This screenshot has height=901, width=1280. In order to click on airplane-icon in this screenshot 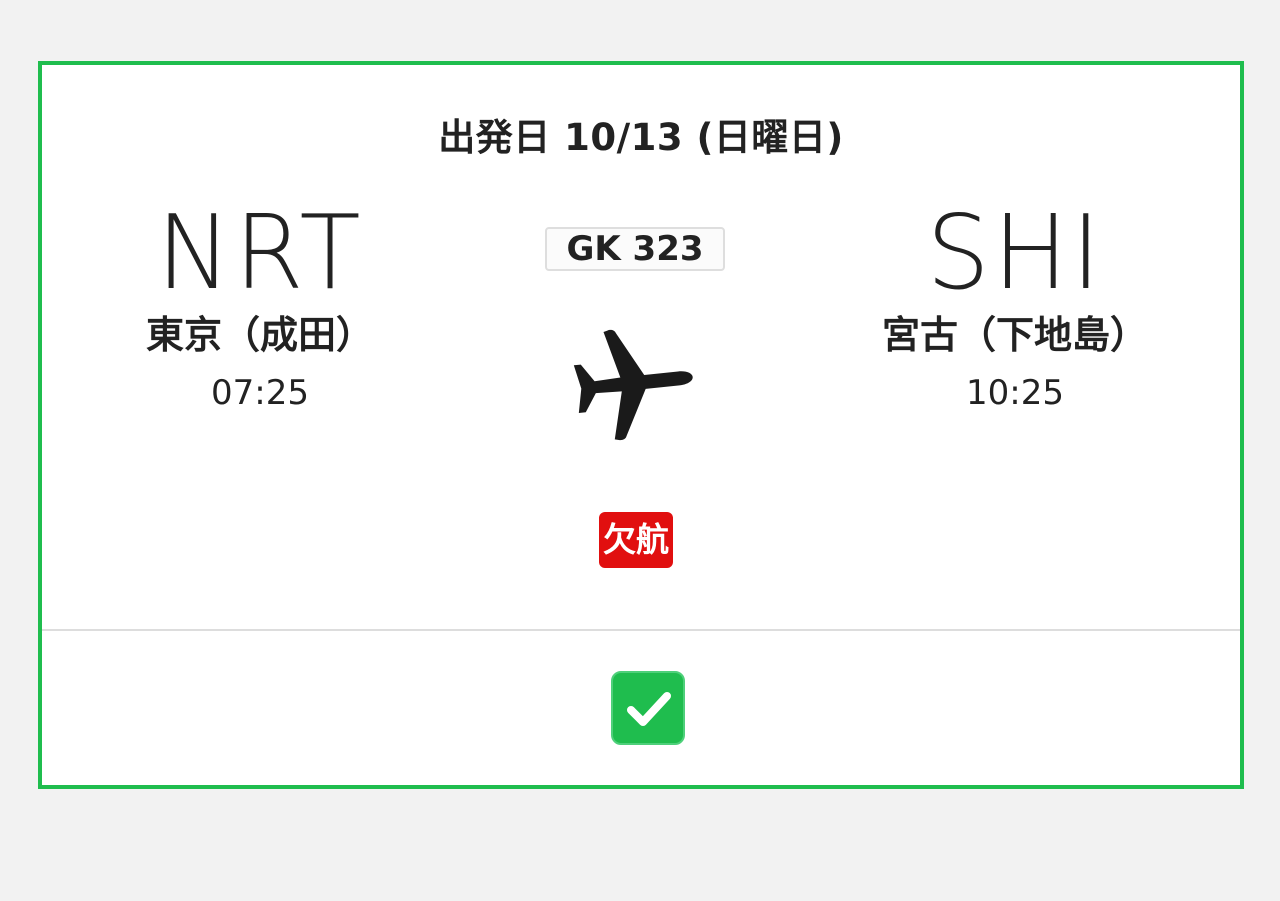, I will do `click(633, 385)`.